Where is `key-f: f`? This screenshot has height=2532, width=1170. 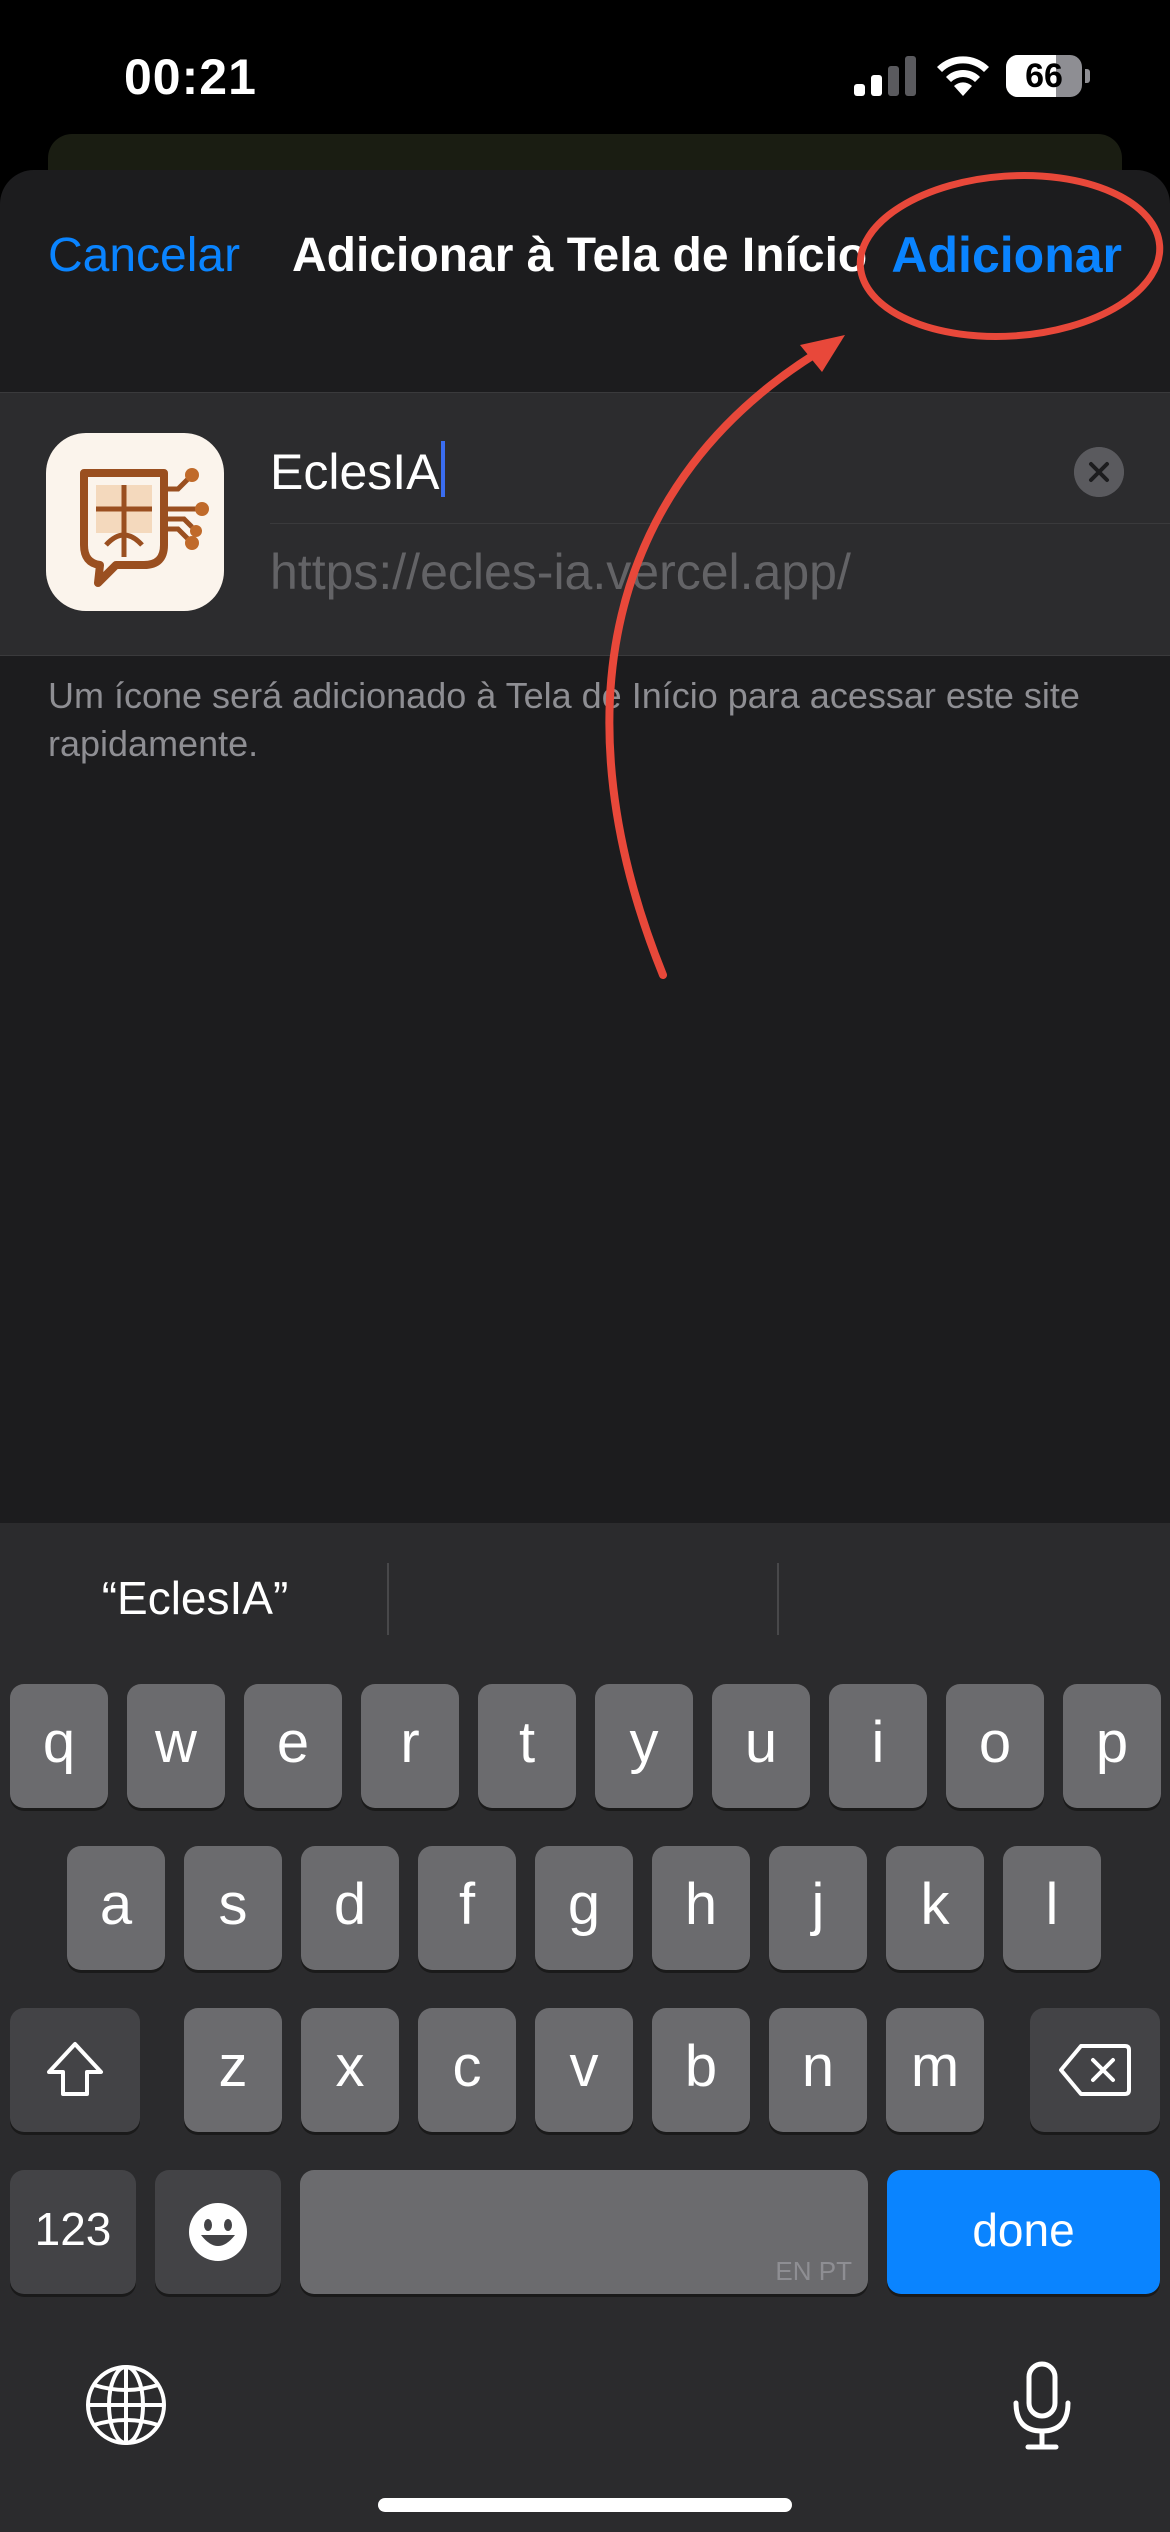 key-f: f is located at coordinates (467, 1908).